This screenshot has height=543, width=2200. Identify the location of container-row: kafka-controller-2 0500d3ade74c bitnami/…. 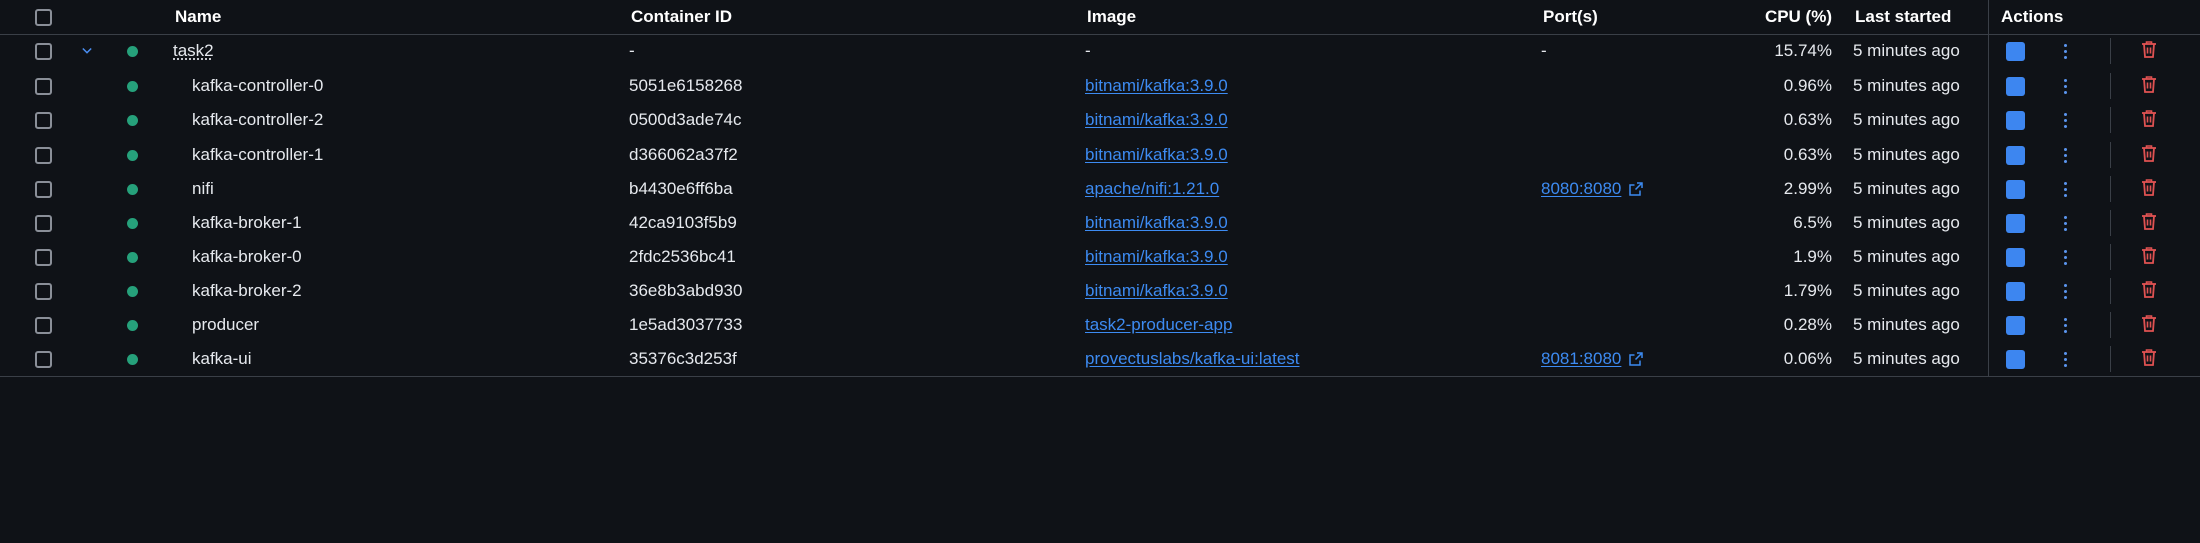
(1100, 120).